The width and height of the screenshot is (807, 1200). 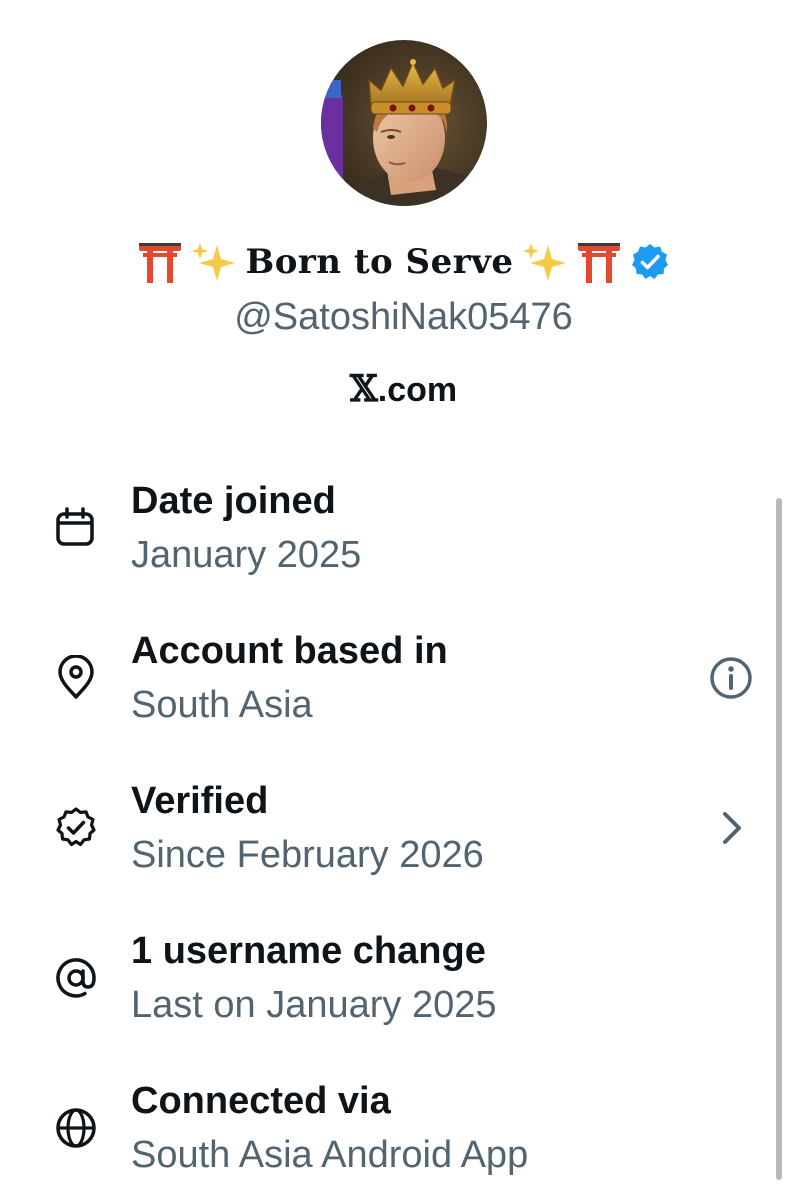 What do you see at coordinates (233, 501) in the screenshot?
I see `row-title: Date joined` at bounding box center [233, 501].